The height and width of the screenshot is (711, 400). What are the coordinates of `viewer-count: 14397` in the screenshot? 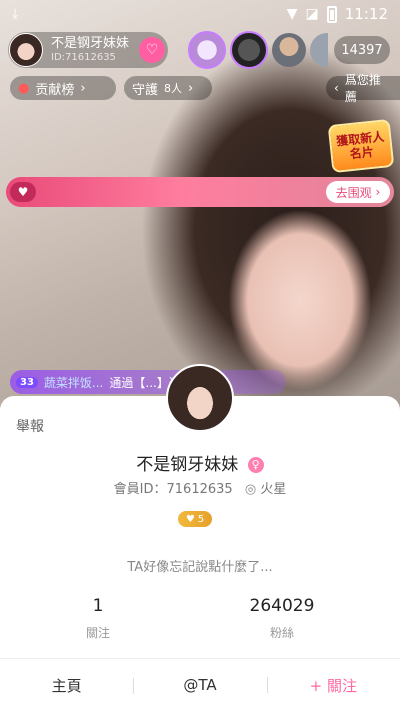 It's located at (362, 50).